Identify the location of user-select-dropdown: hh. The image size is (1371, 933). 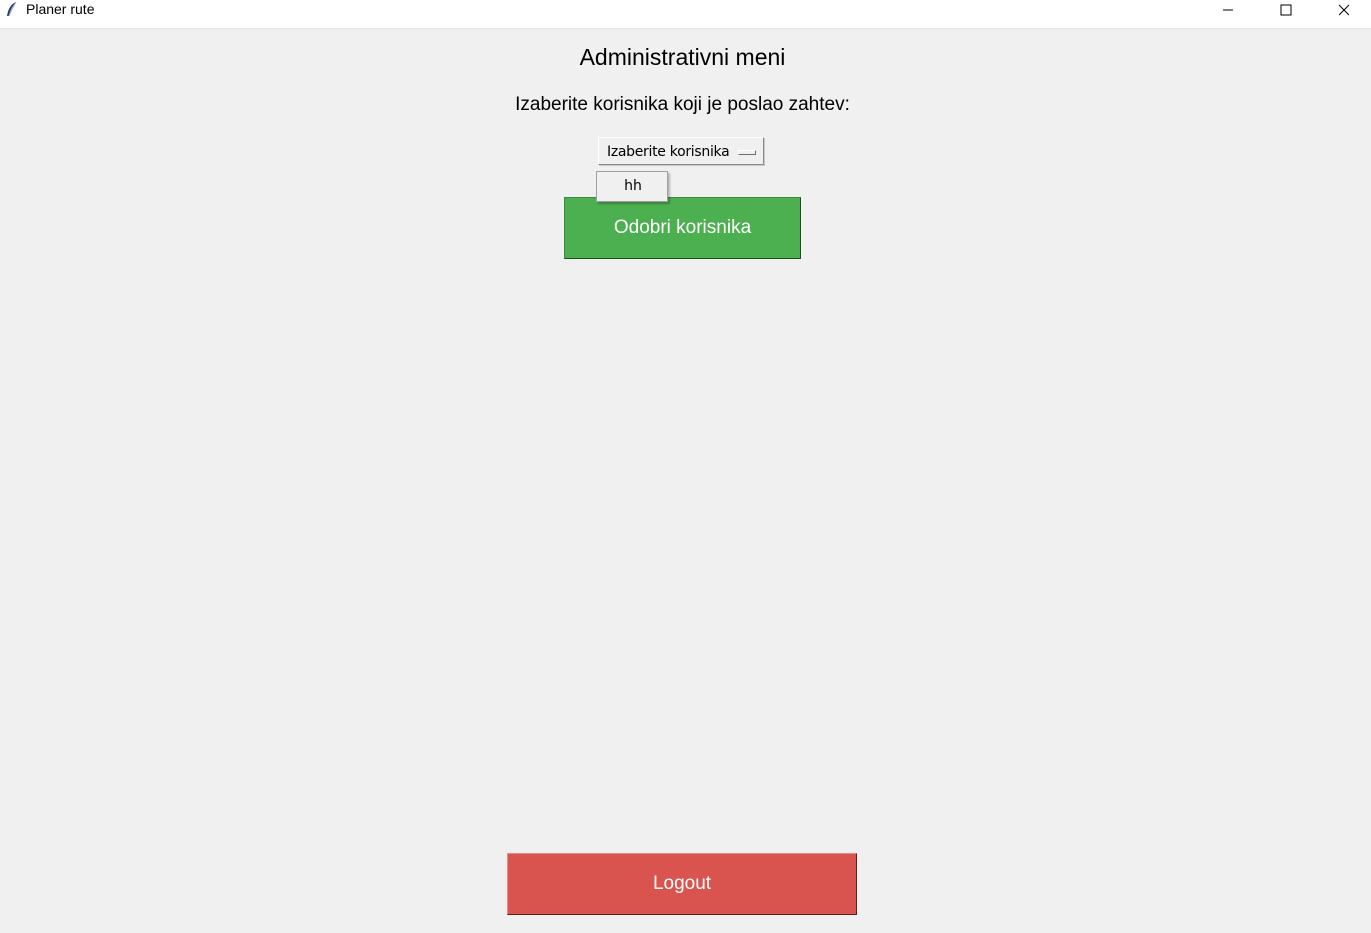
(632, 186).